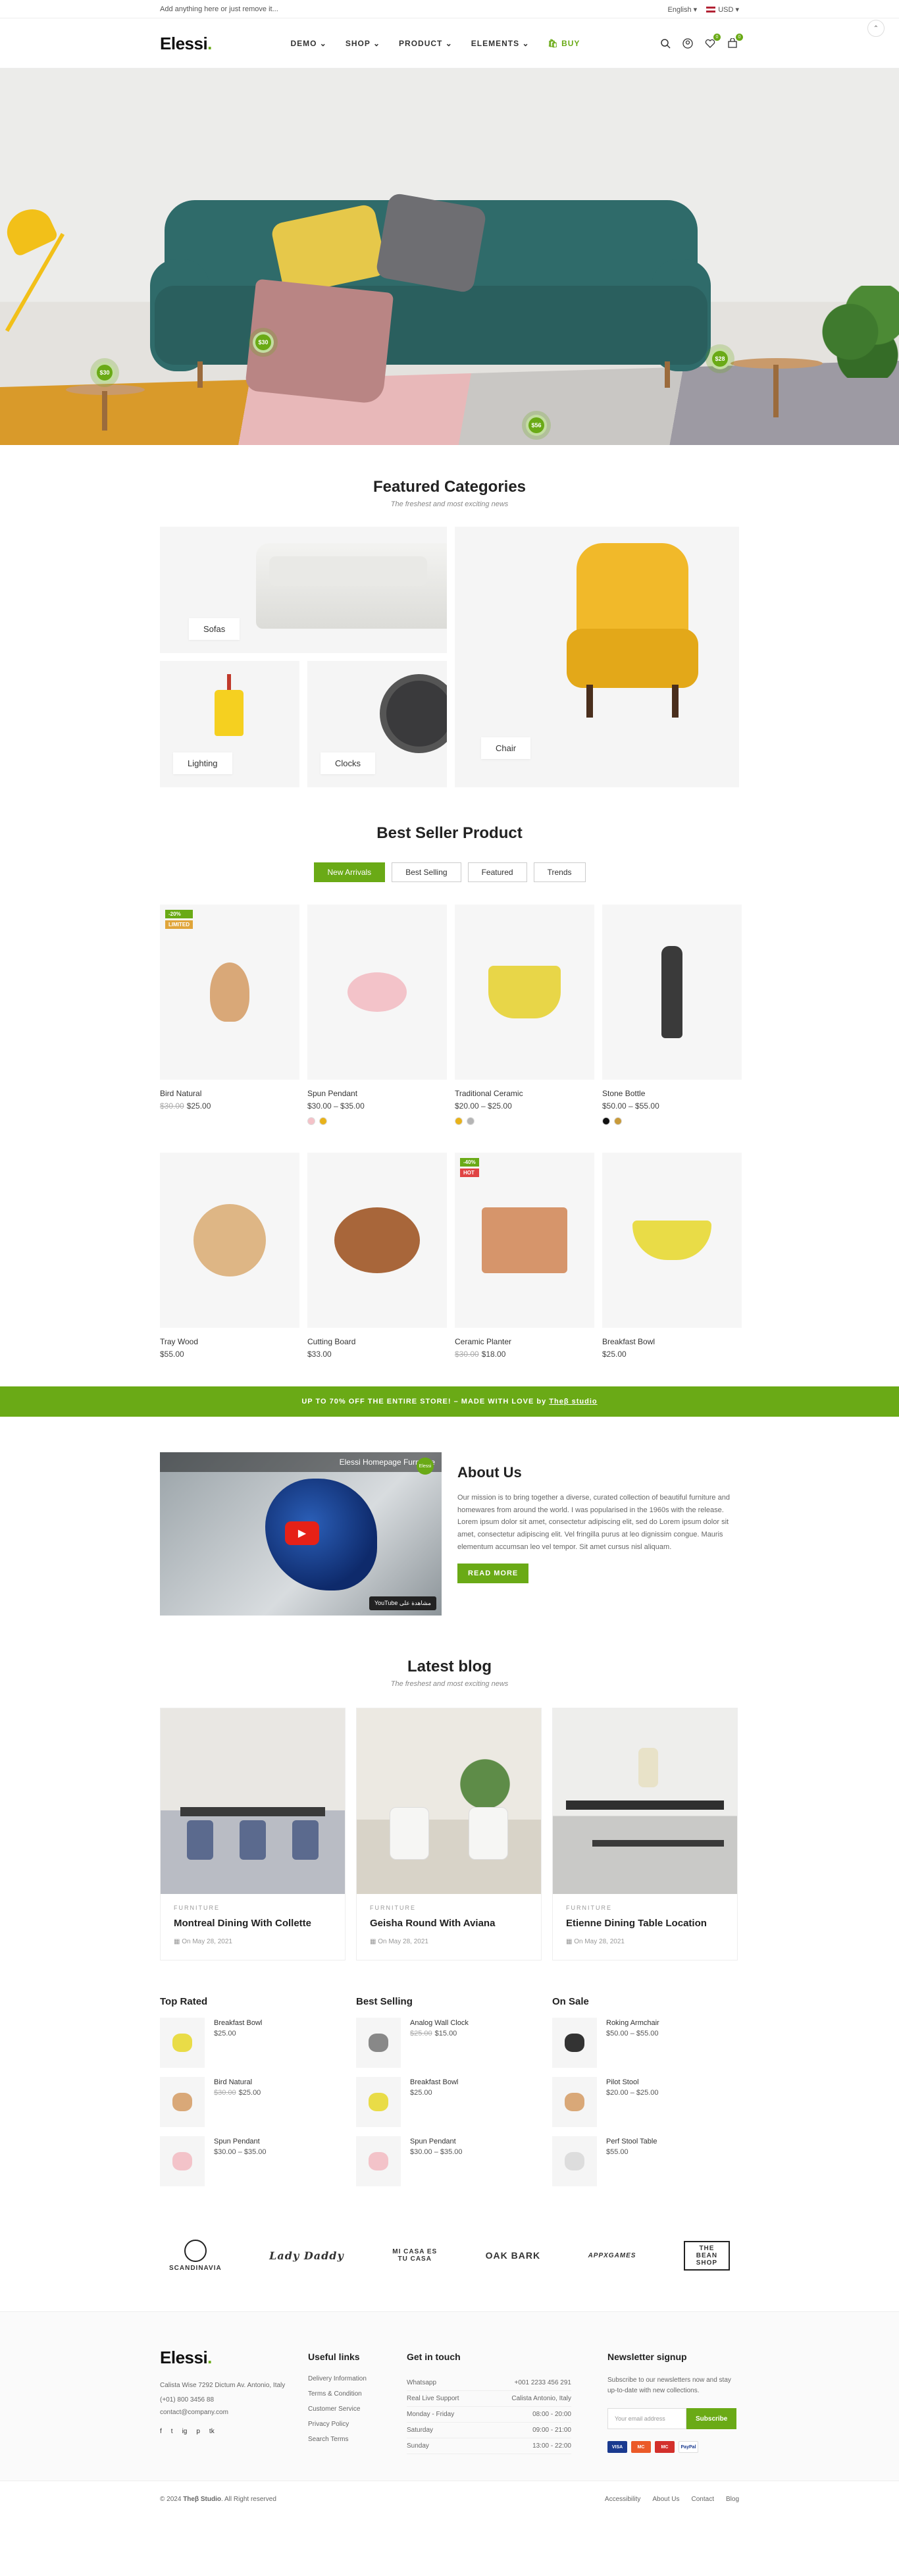  I want to click on nav-product: PRODUCT ⌄, so click(426, 44).